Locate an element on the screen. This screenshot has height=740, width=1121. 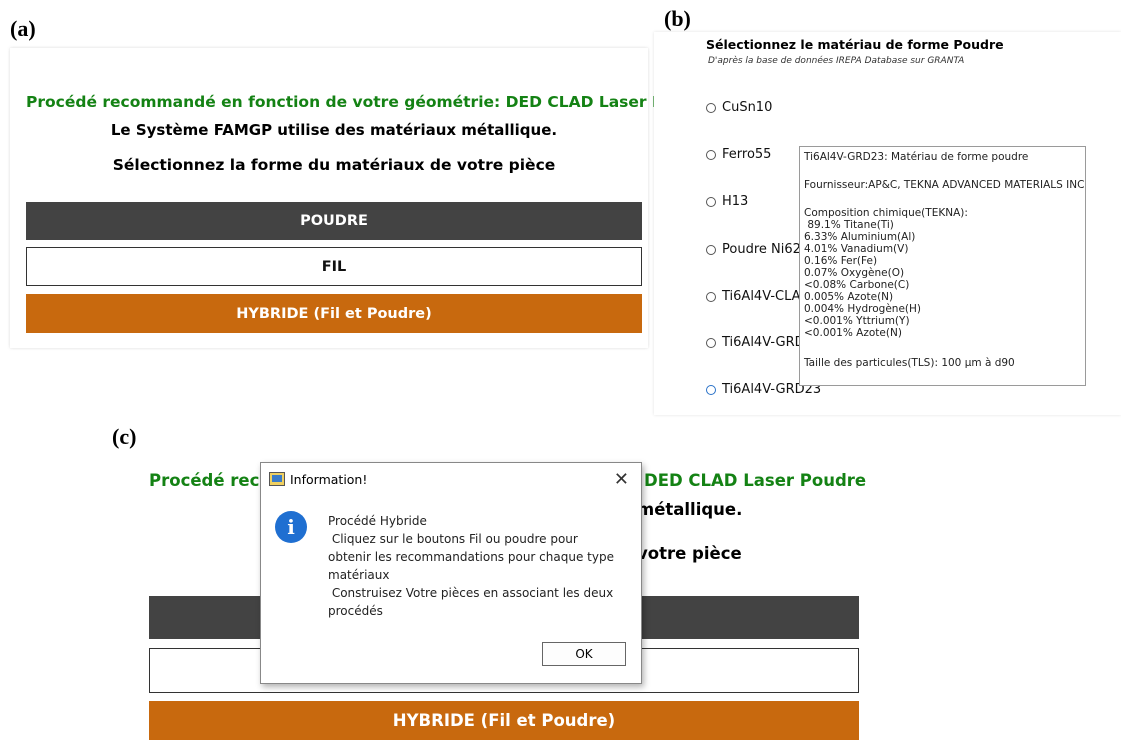
option-ferro55: Ferro55 is located at coordinates (738, 154).